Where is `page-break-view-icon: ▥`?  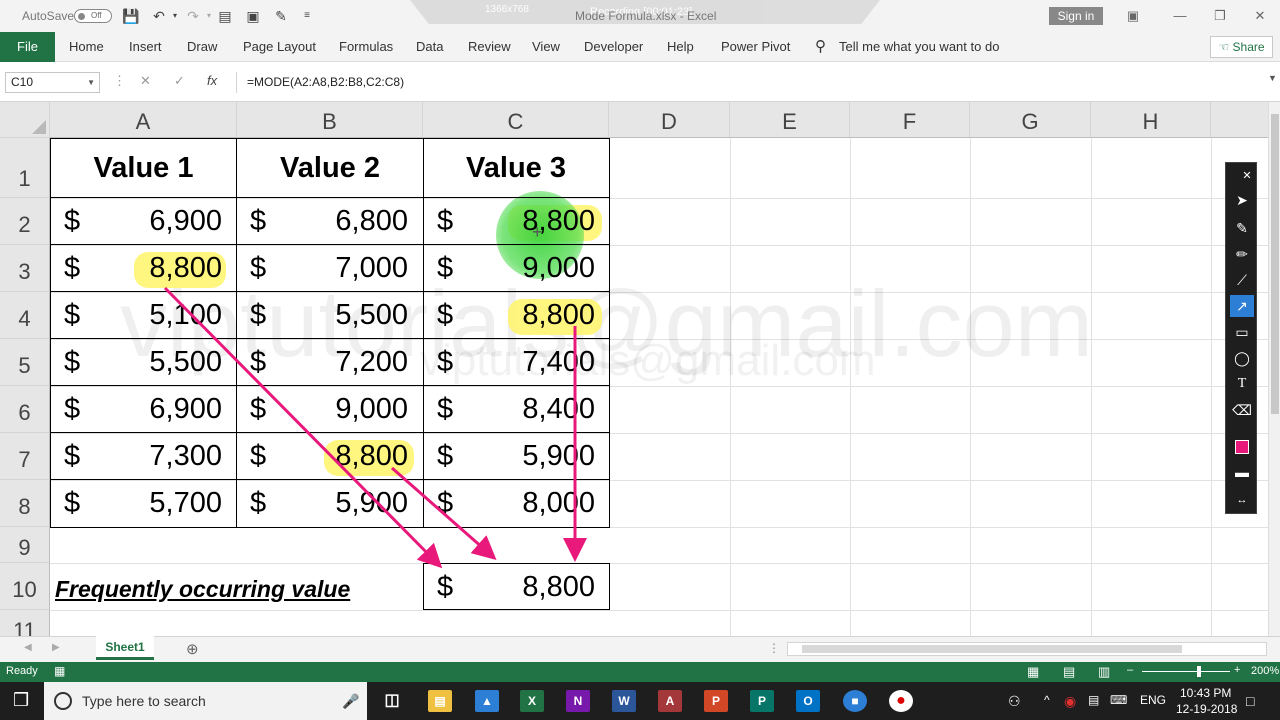 page-break-view-icon: ▥ is located at coordinates (1104, 672).